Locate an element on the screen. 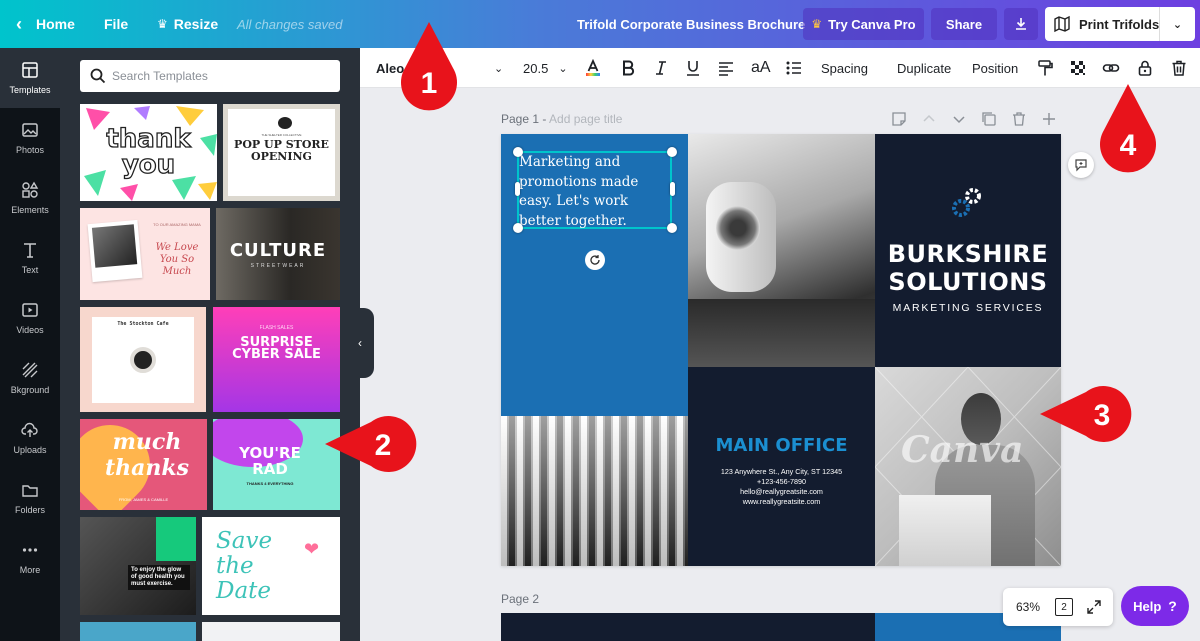 This screenshot has width=1200, height=641. woman-photo: Canva is located at coordinates (968, 466).